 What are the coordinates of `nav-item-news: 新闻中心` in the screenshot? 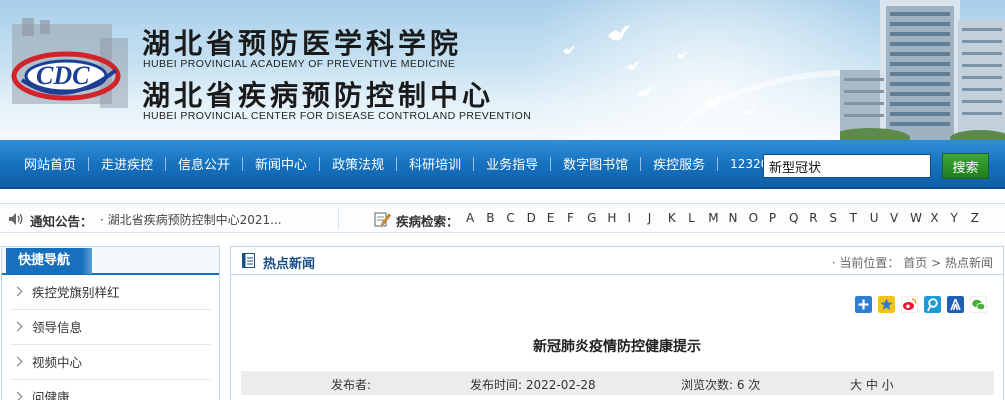 It's located at (281, 163).